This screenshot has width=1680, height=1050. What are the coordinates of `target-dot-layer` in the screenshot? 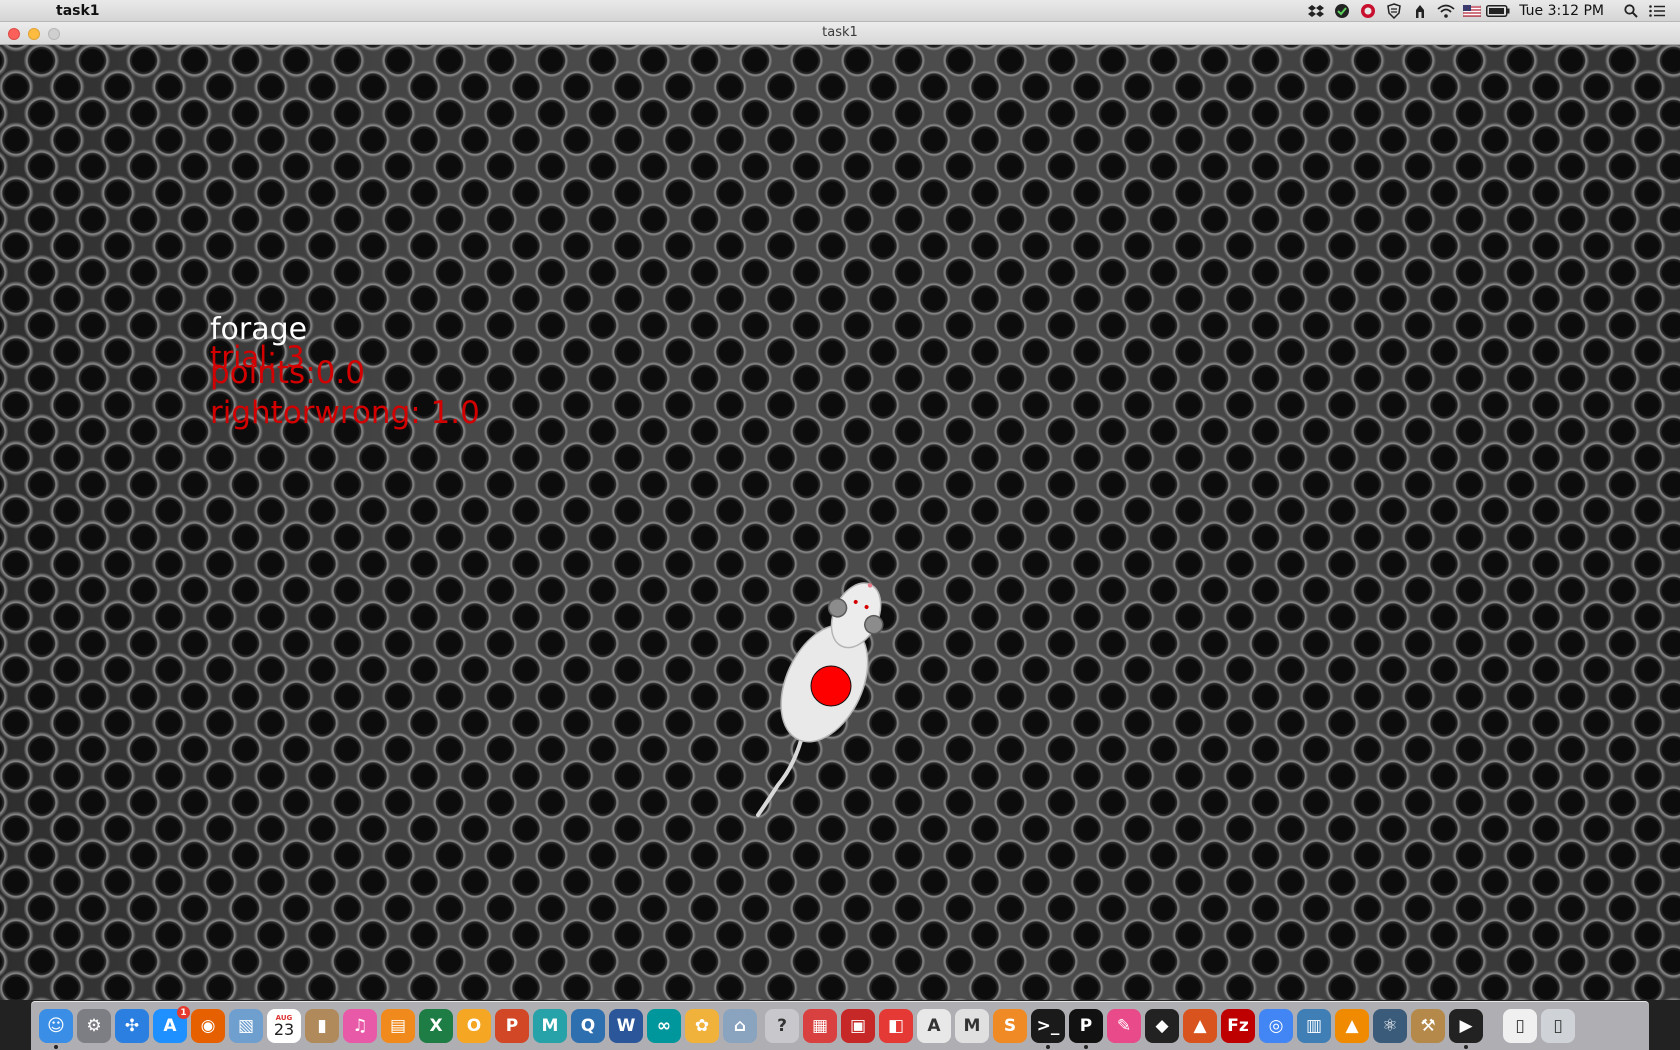 It's located at (831, 686).